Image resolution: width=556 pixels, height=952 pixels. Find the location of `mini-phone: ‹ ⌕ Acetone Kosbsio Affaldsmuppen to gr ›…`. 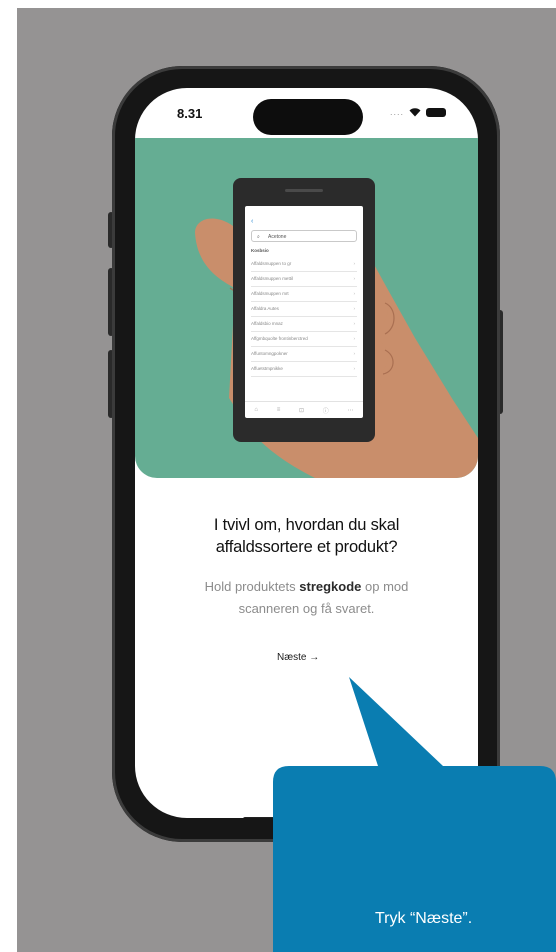

mini-phone: ‹ ⌕ Acetone Kosbsio Affaldsmuppen to gr ›… is located at coordinates (304, 310).